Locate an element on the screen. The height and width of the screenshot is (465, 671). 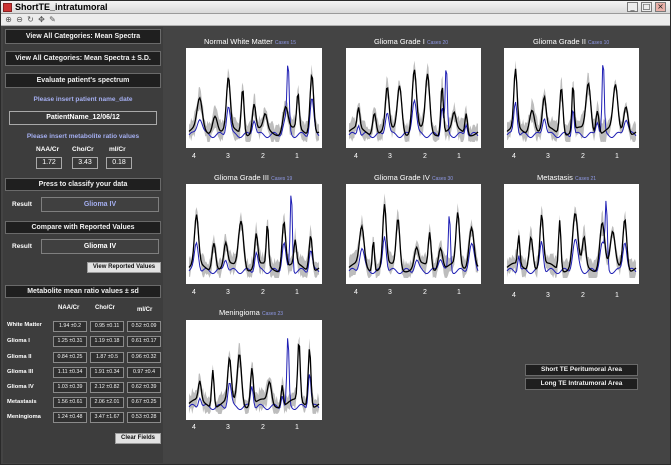
short-te-peritumoral-button: Short TE Peritumoral Area is located at coordinates (581, 370).